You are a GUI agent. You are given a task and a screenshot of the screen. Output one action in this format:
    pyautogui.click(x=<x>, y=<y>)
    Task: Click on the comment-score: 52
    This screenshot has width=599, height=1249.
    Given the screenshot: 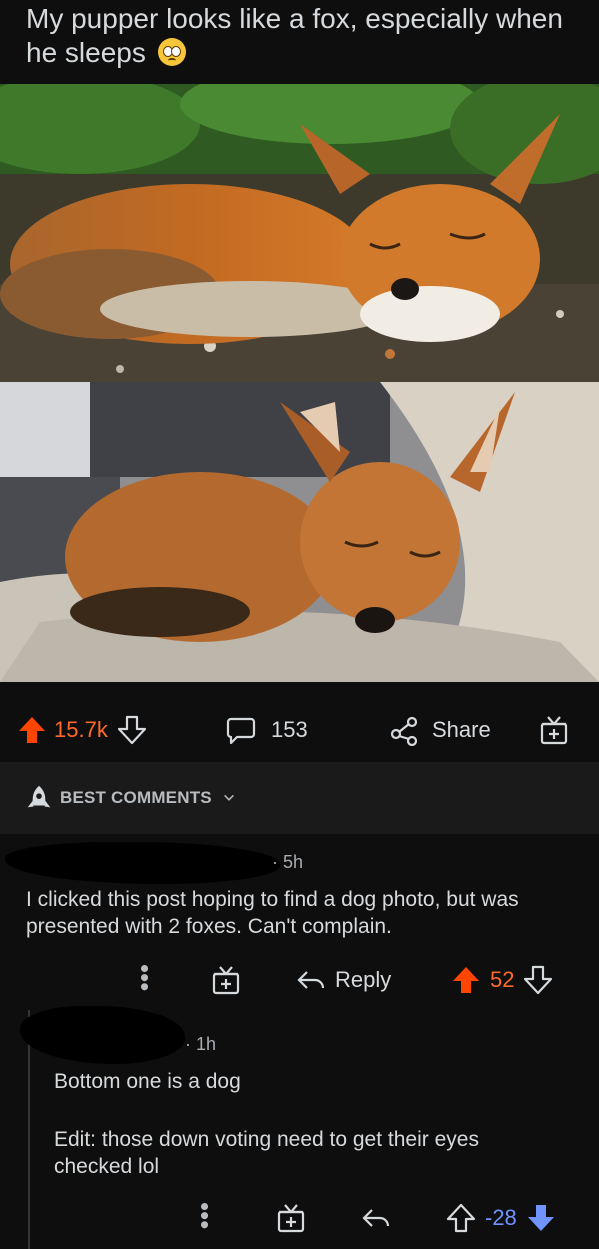 What is the action you would take?
    pyautogui.click(x=502, y=979)
    